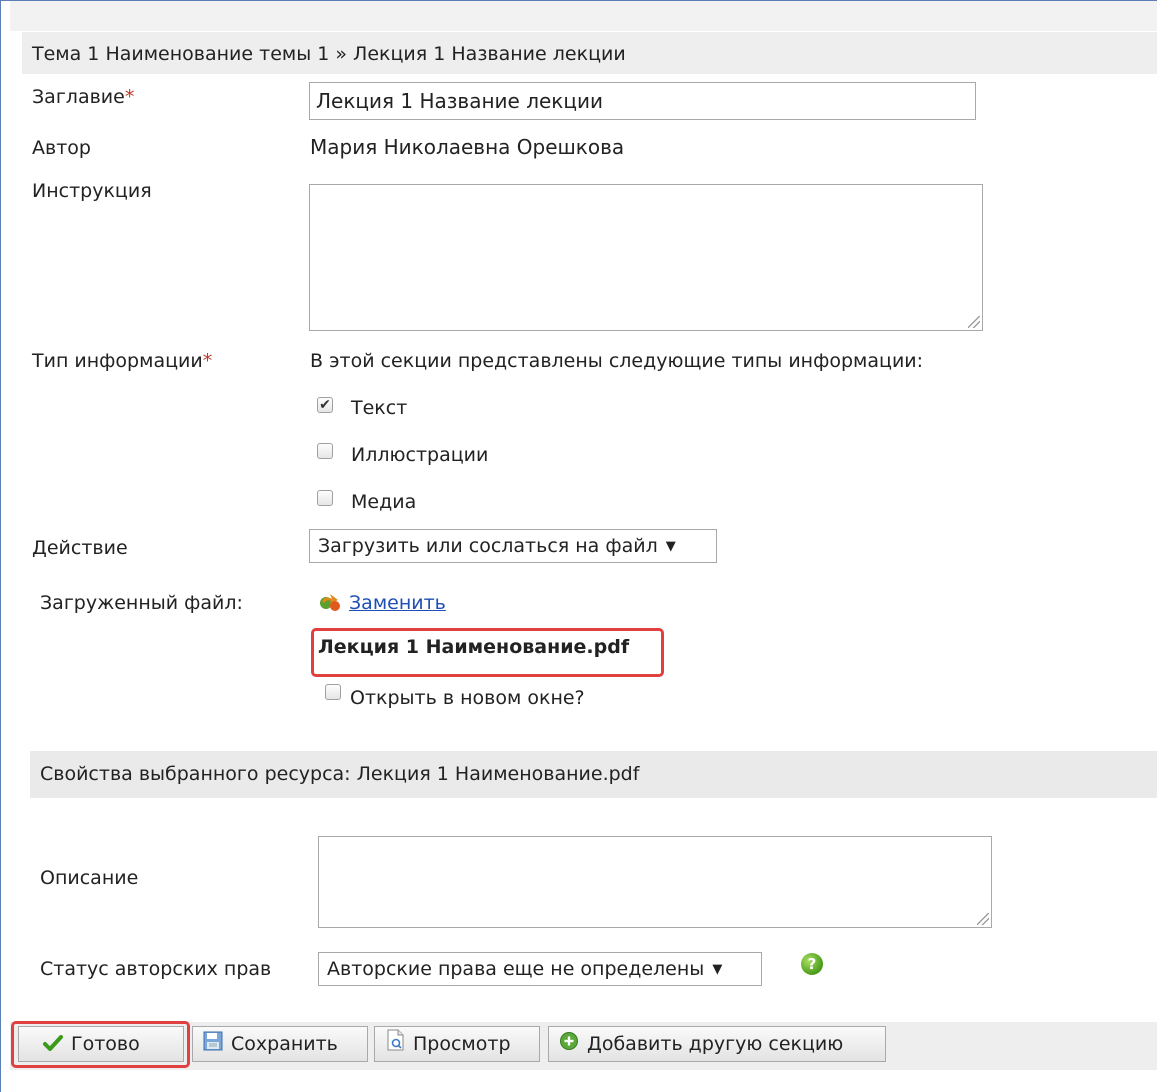 This screenshot has height=1092, width=1157. Describe the element at coordinates (379, 408) in the screenshot. I see `checkbox-text-label: Текст` at that location.